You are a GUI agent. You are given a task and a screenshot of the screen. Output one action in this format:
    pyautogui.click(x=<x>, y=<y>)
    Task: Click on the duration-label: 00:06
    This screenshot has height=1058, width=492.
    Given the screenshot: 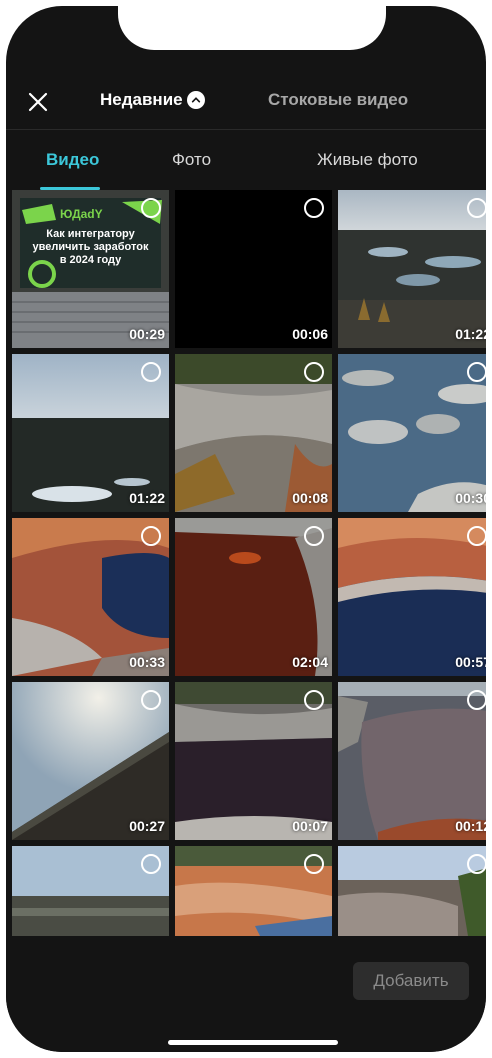 What is the action you would take?
    pyautogui.click(x=310, y=334)
    